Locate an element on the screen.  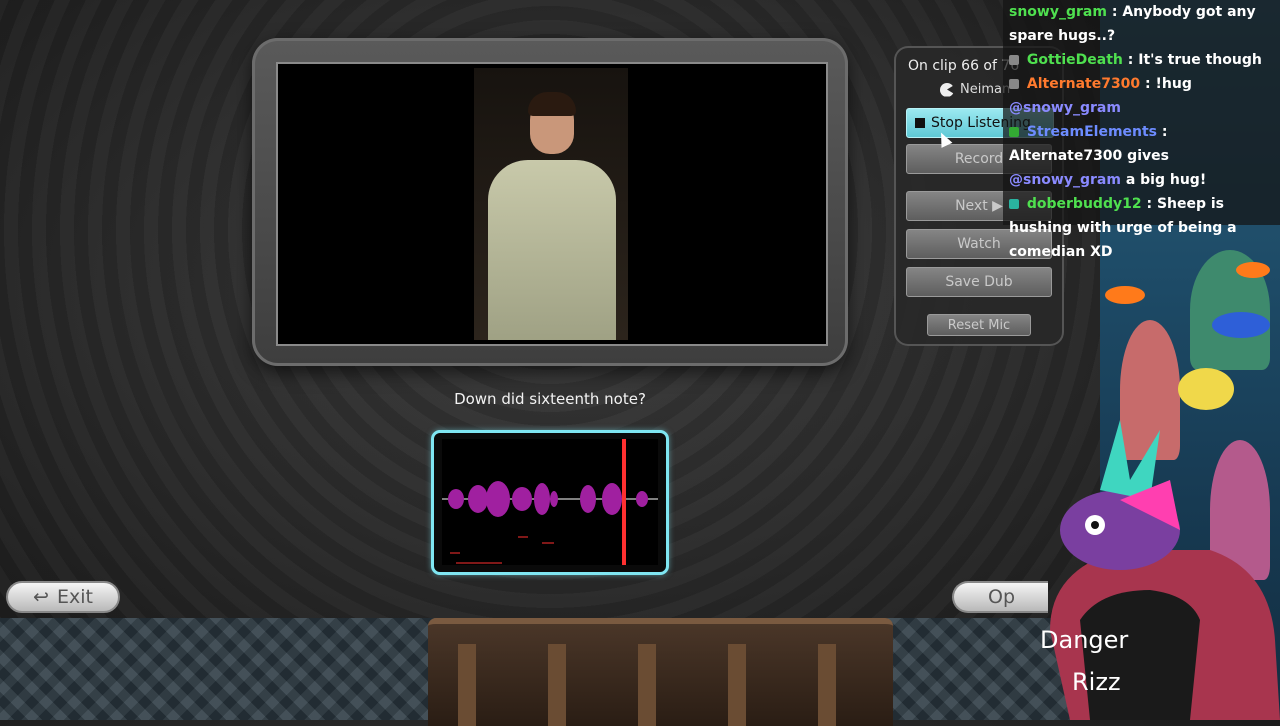
chat-username: Alternate7300 is located at coordinates (1083, 84).